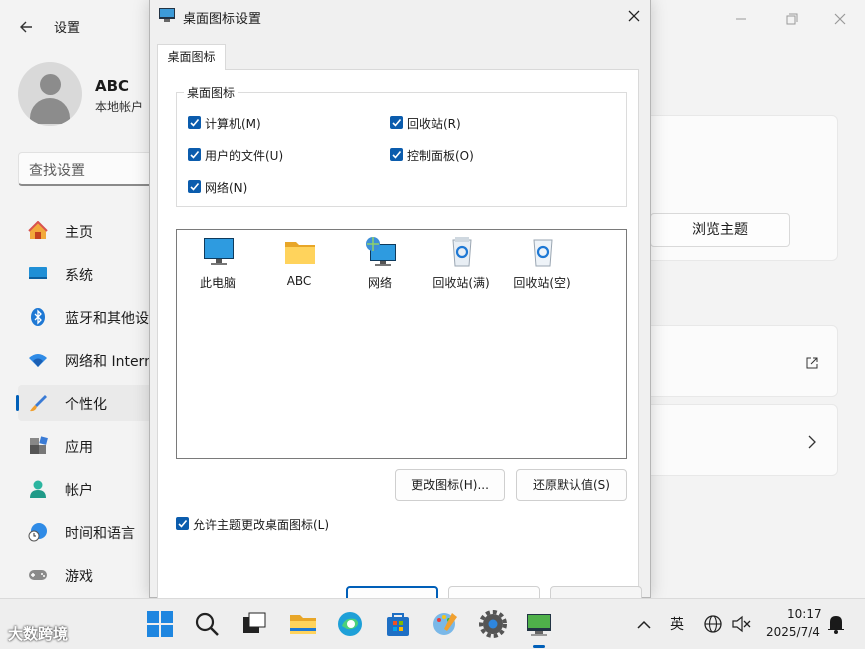  What do you see at coordinates (634, 16) in the screenshot?
I see `close-icon` at bounding box center [634, 16].